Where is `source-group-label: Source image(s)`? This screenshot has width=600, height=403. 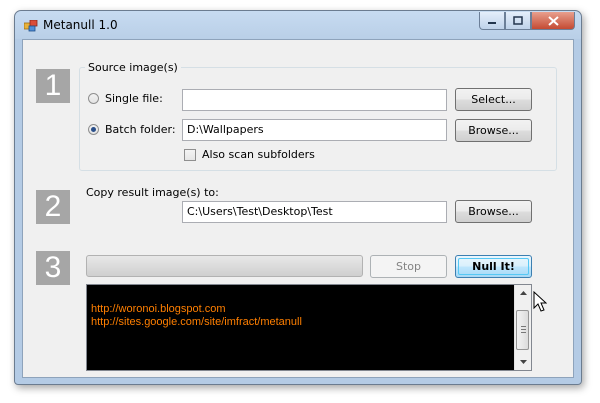
source-group-label: Source image(s) is located at coordinates (133, 67).